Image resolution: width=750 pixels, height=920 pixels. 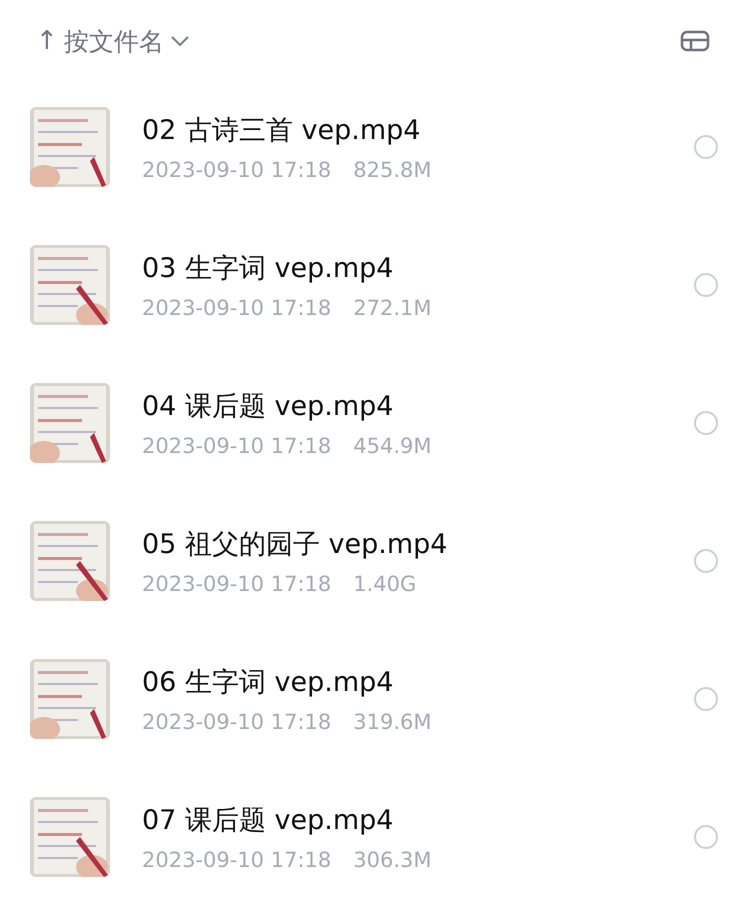 What do you see at coordinates (695, 41) in the screenshot?
I see `layout-icon` at bounding box center [695, 41].